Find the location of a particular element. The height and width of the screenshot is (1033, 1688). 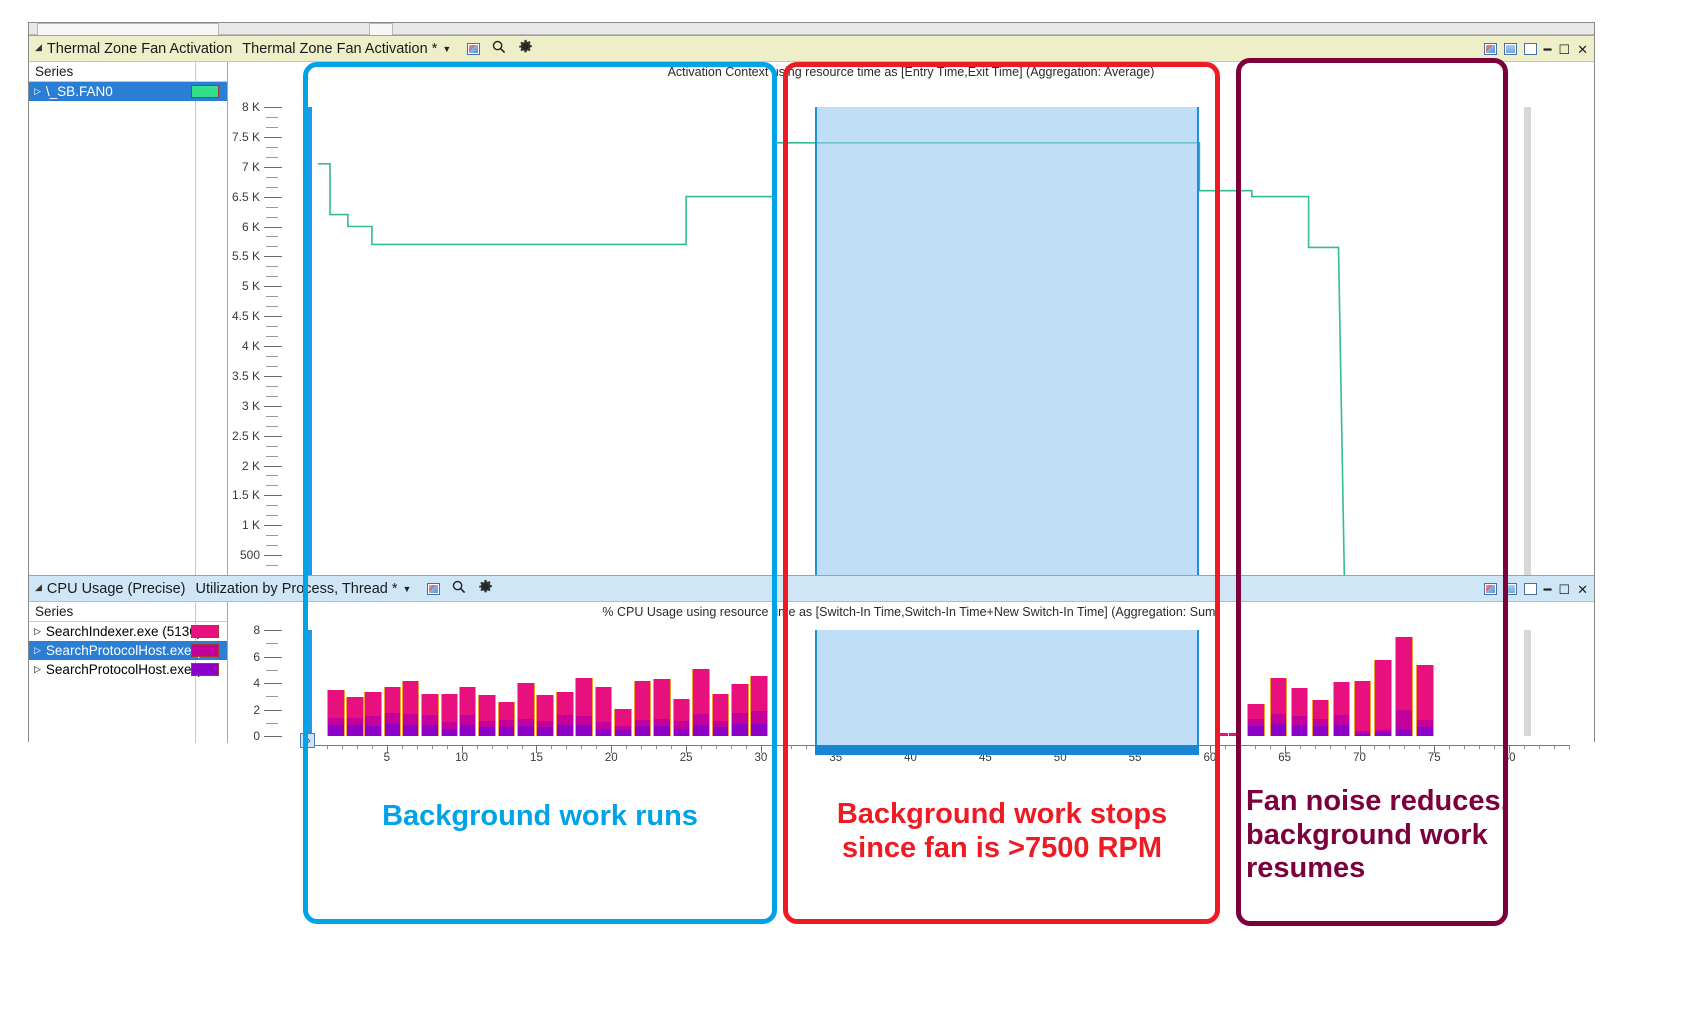

graph-view-icon is located at coordinates (1510, 49).